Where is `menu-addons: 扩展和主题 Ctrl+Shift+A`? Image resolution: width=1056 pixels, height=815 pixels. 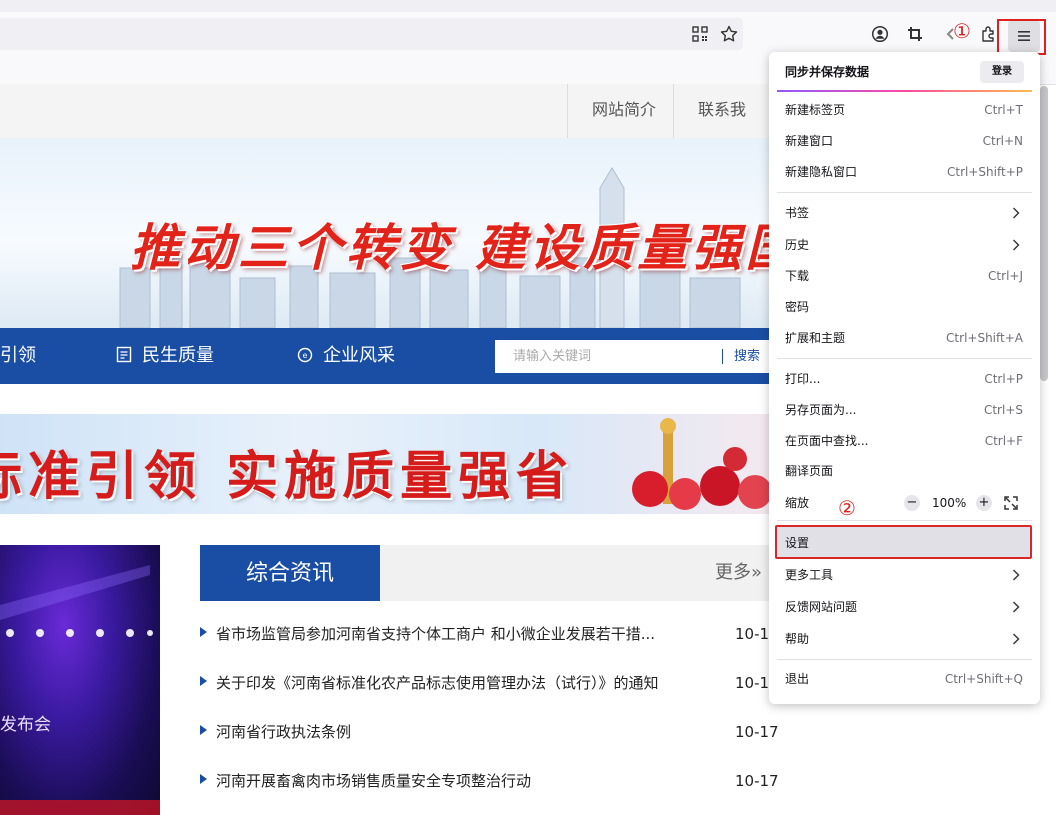
menu-addons: 扩展和主题 Ctrl+Shift+A is located at coordinates (904, 338).